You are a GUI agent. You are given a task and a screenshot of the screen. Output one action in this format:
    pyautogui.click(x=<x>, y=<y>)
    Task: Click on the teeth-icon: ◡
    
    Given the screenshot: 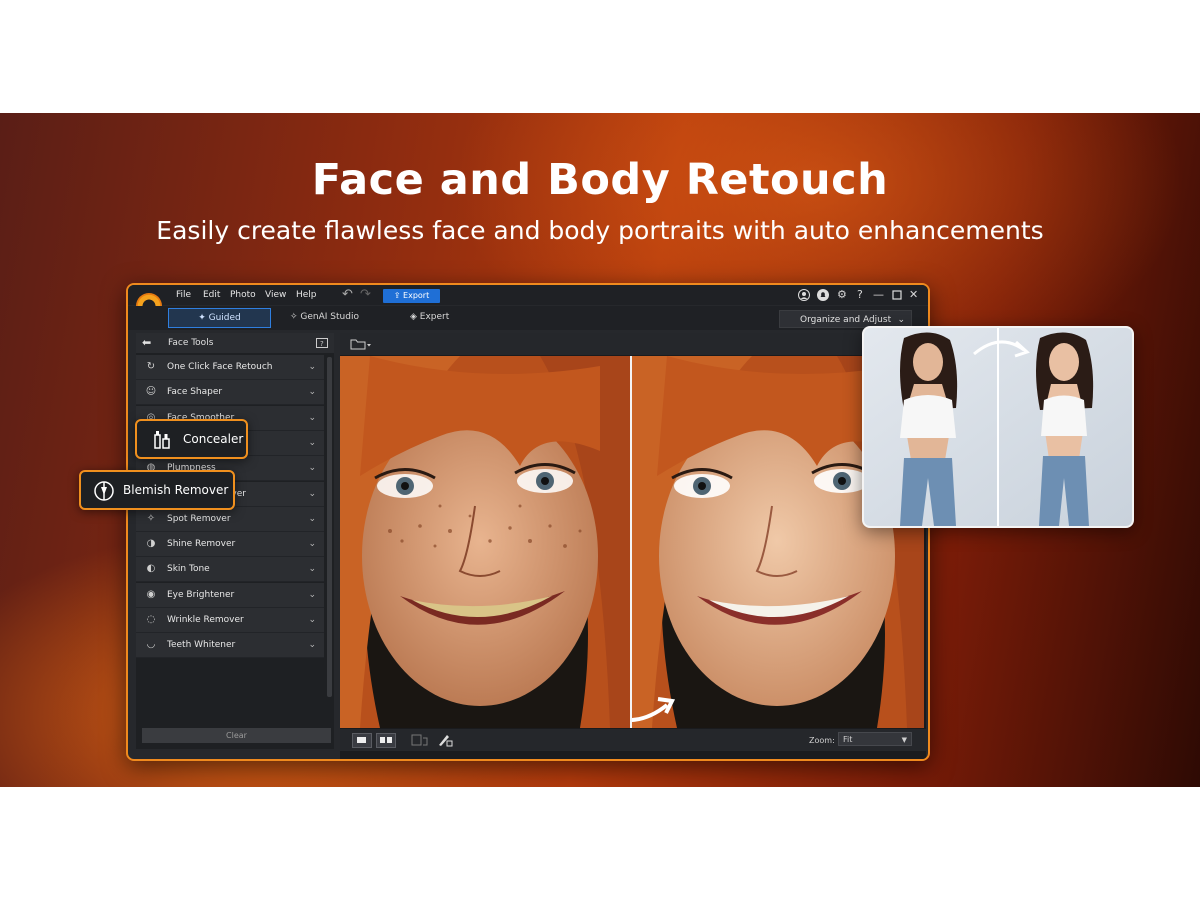 What is the action you would take?
    pyautogui.click(x=151, y=645)
    